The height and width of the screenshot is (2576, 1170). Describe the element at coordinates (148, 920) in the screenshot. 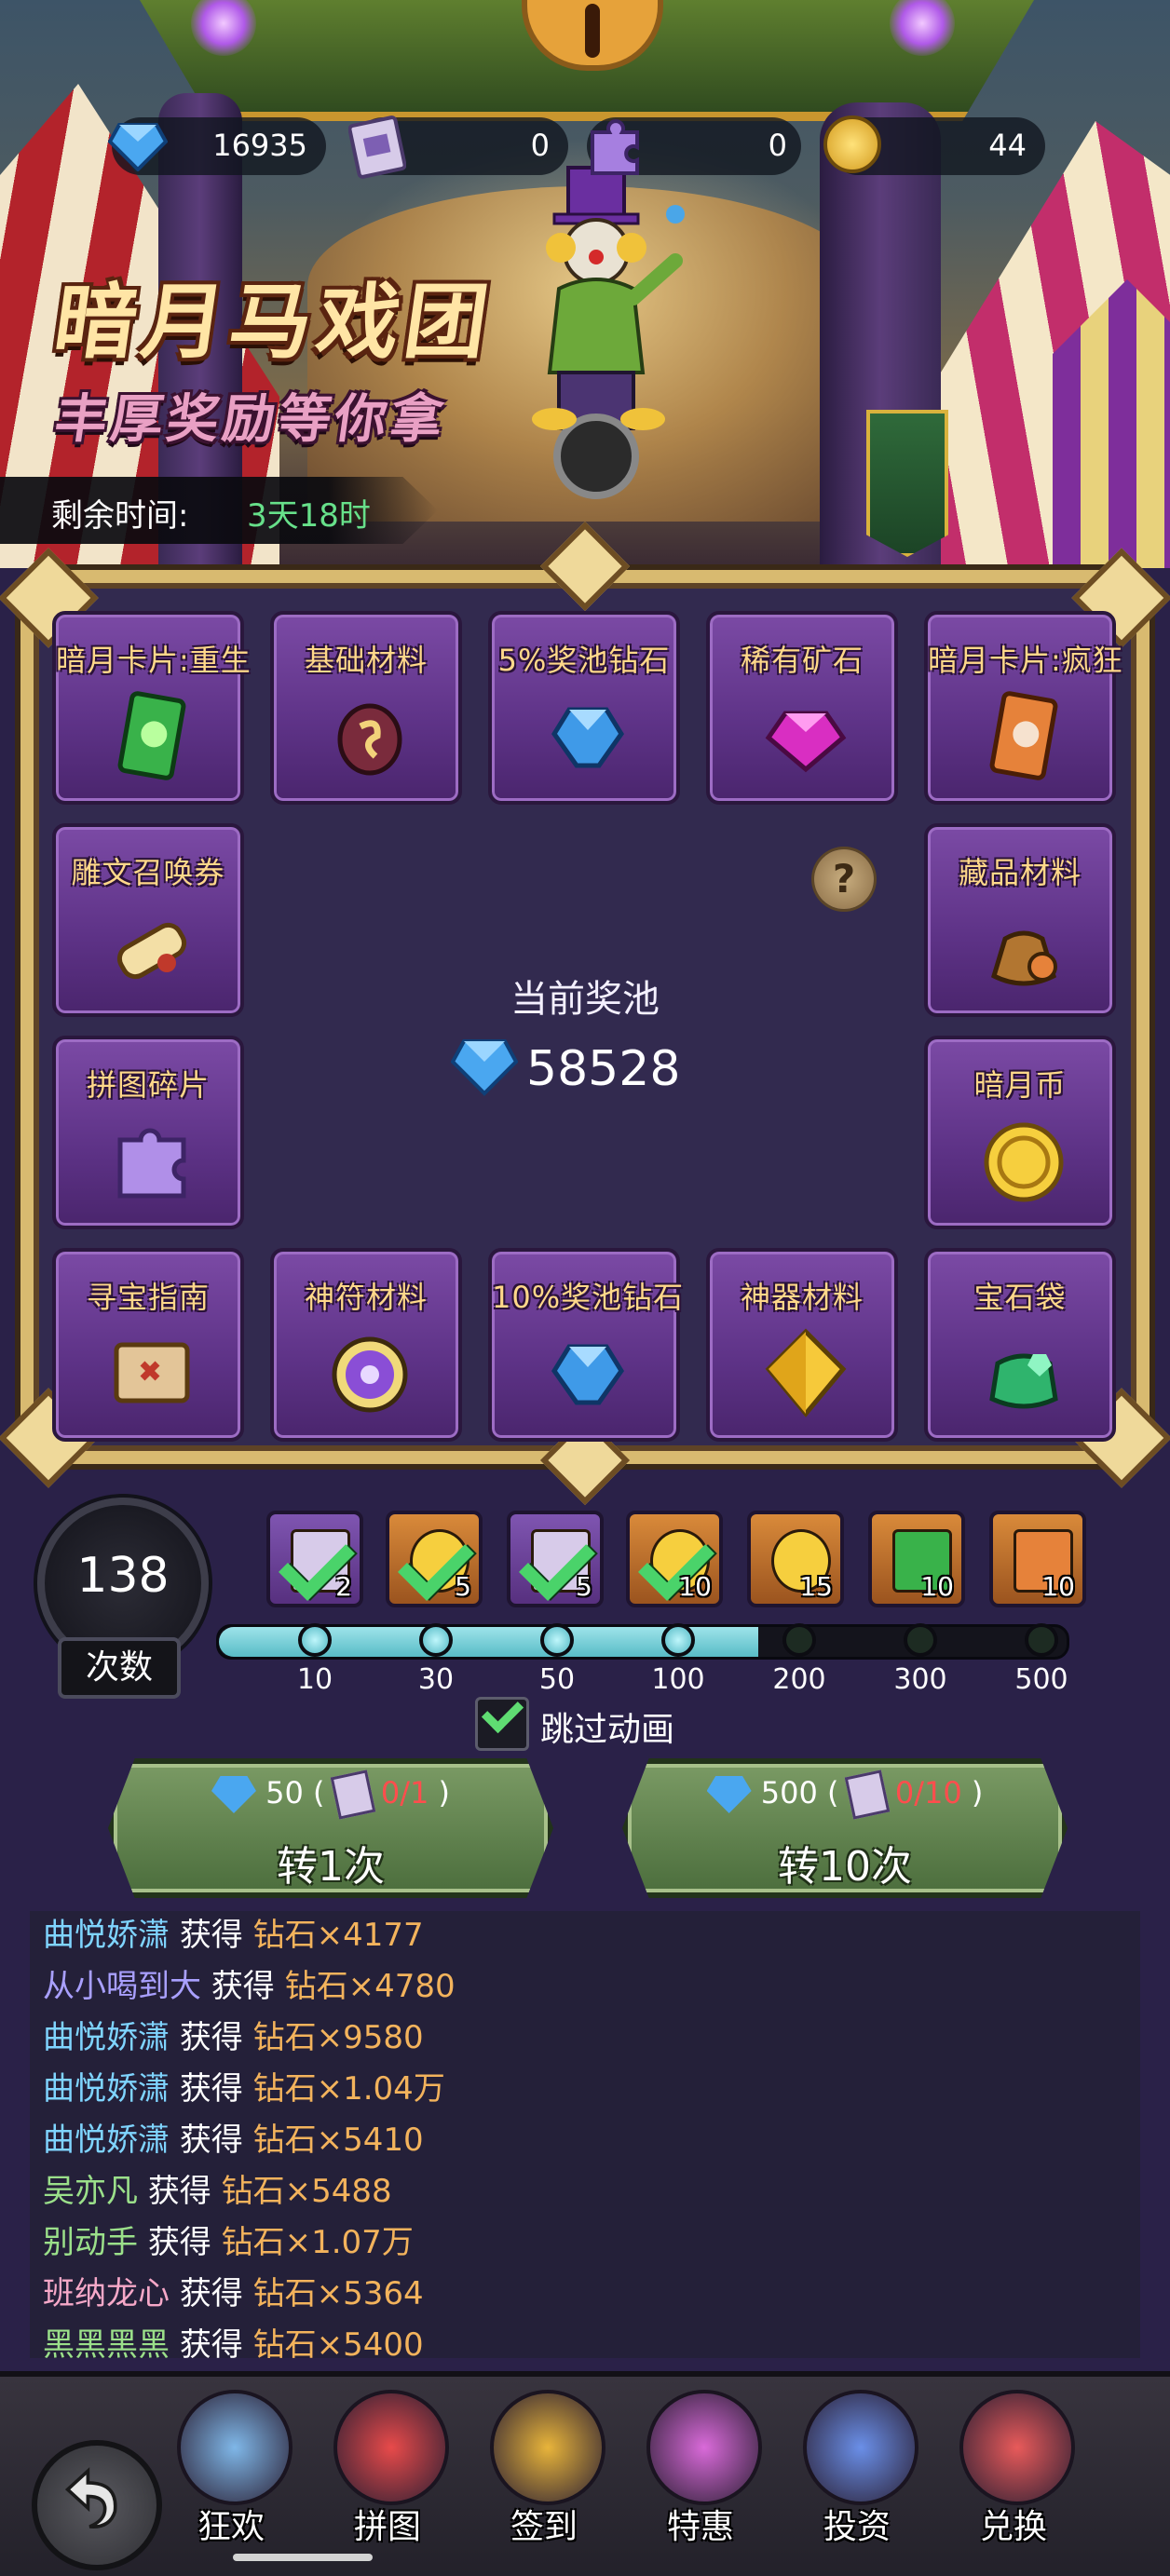

I see `prize-cell: 雕文召唤券` at that location.